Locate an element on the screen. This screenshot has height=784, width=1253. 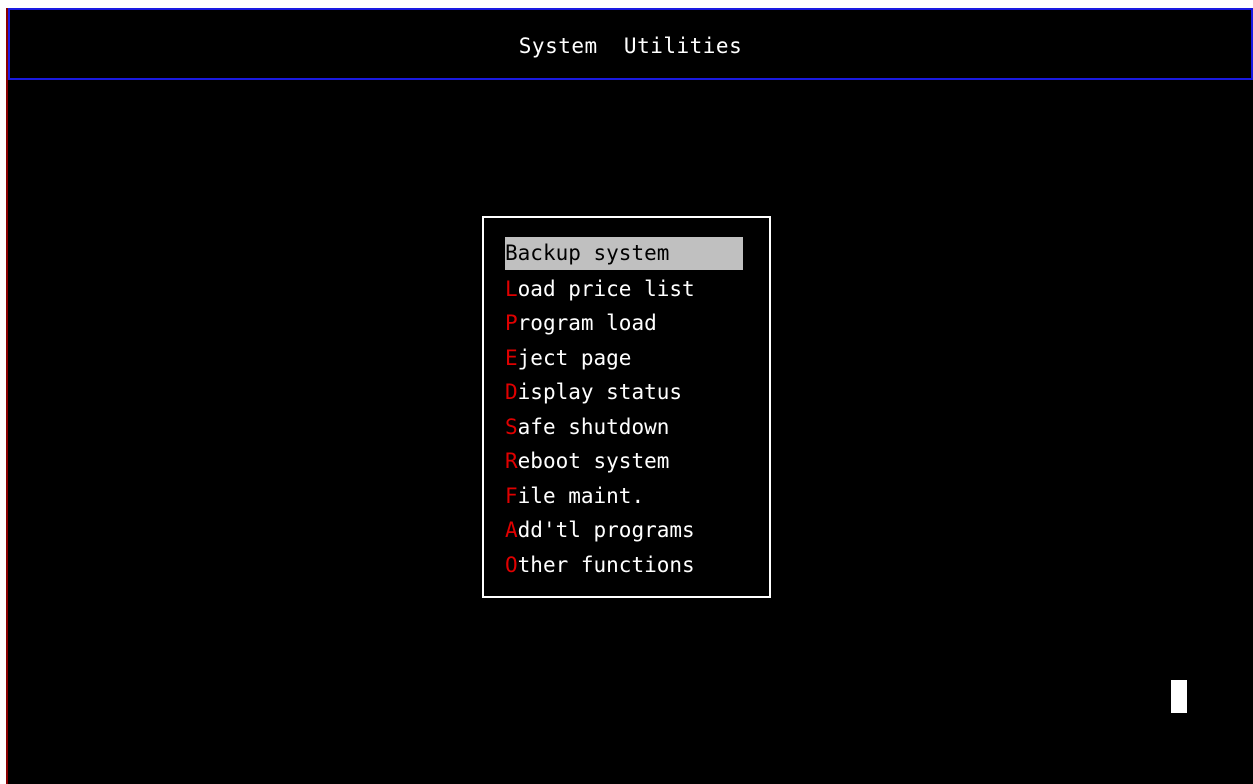
menu-item-hotkey: R is located at coordinates (511, 461).